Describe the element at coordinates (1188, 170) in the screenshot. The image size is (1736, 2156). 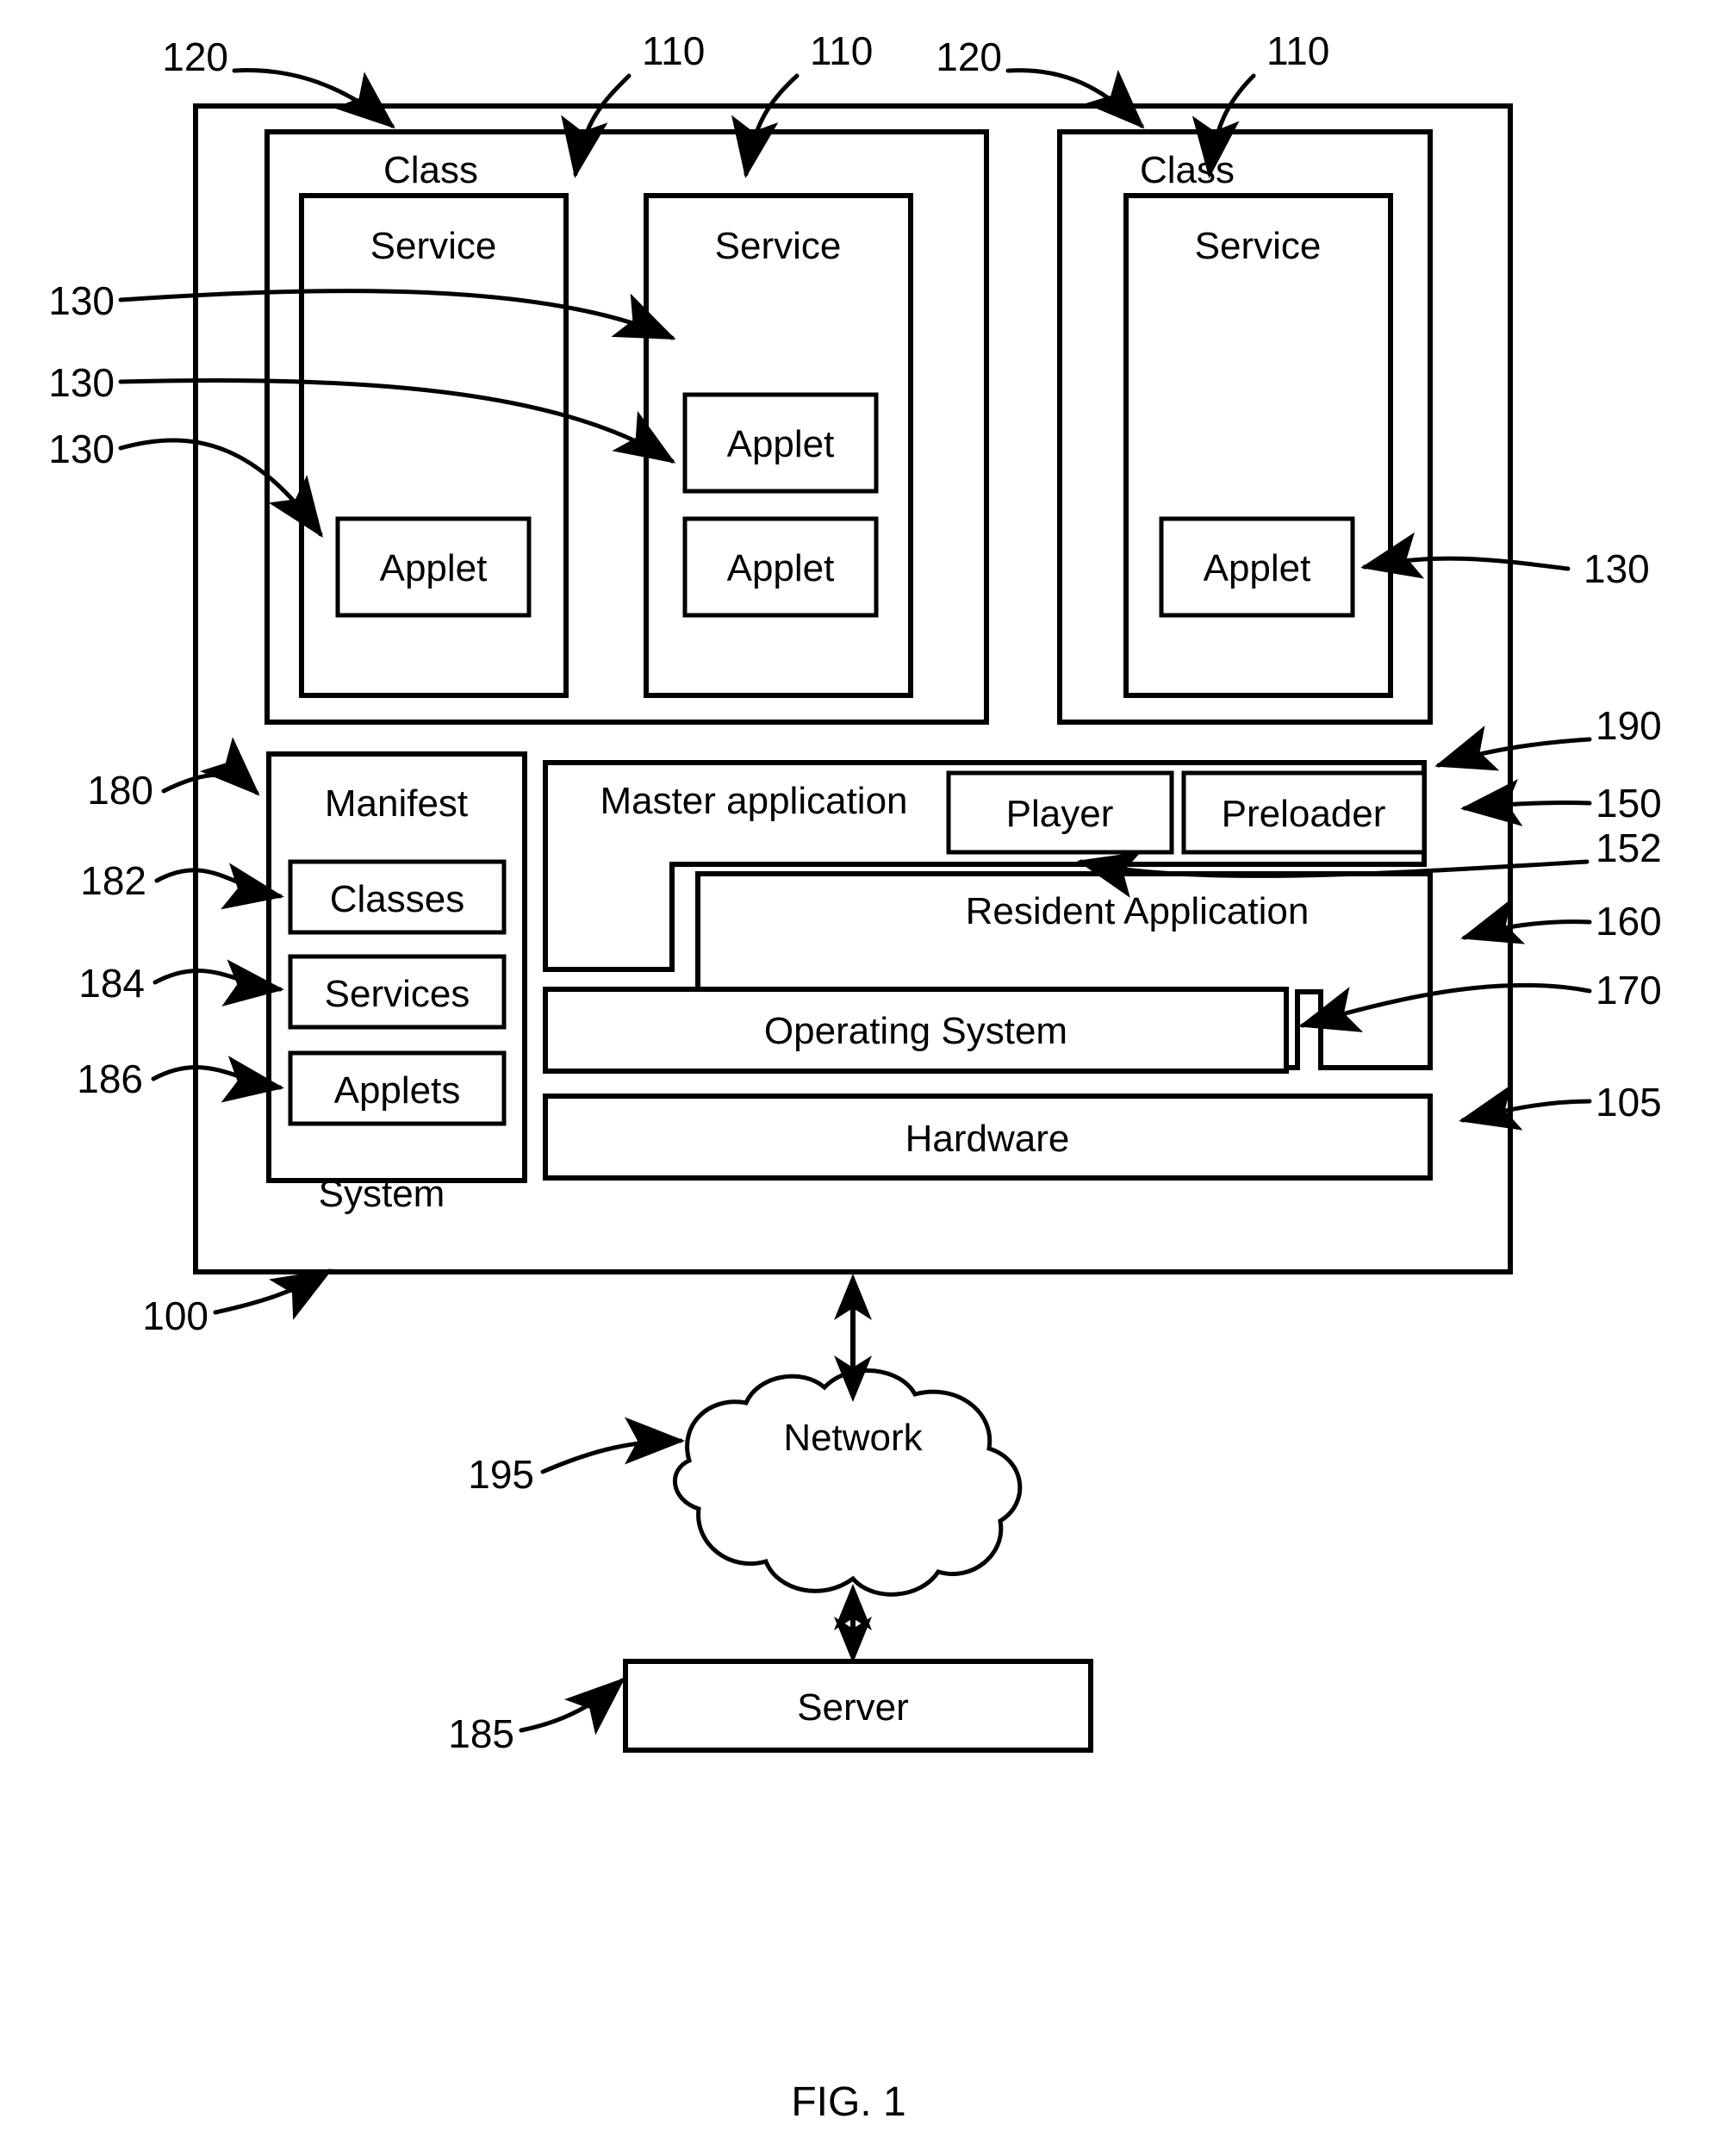
I see `class-label-right: Class` at that location.